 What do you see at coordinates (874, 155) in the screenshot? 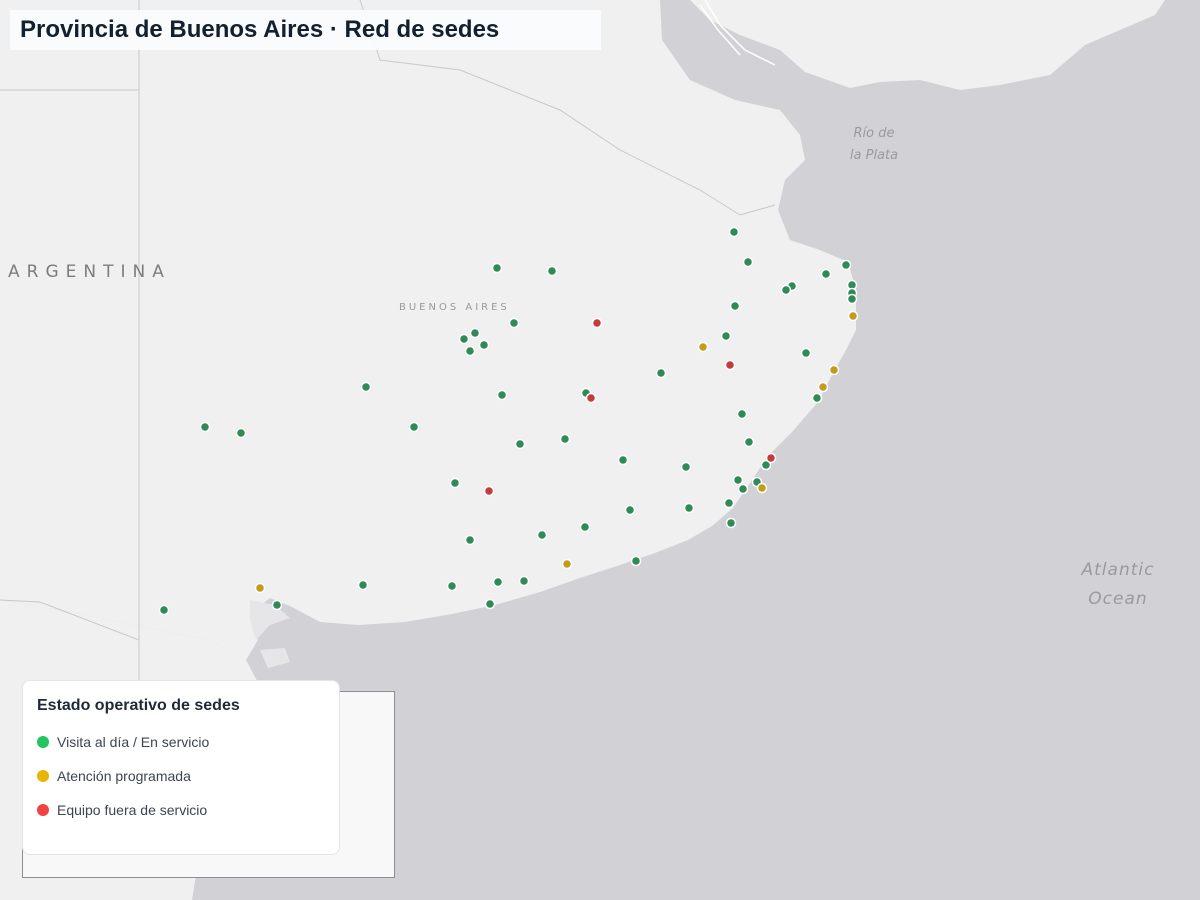
I see `river-label-line2: la Plata` at bounding box center [874, 155].